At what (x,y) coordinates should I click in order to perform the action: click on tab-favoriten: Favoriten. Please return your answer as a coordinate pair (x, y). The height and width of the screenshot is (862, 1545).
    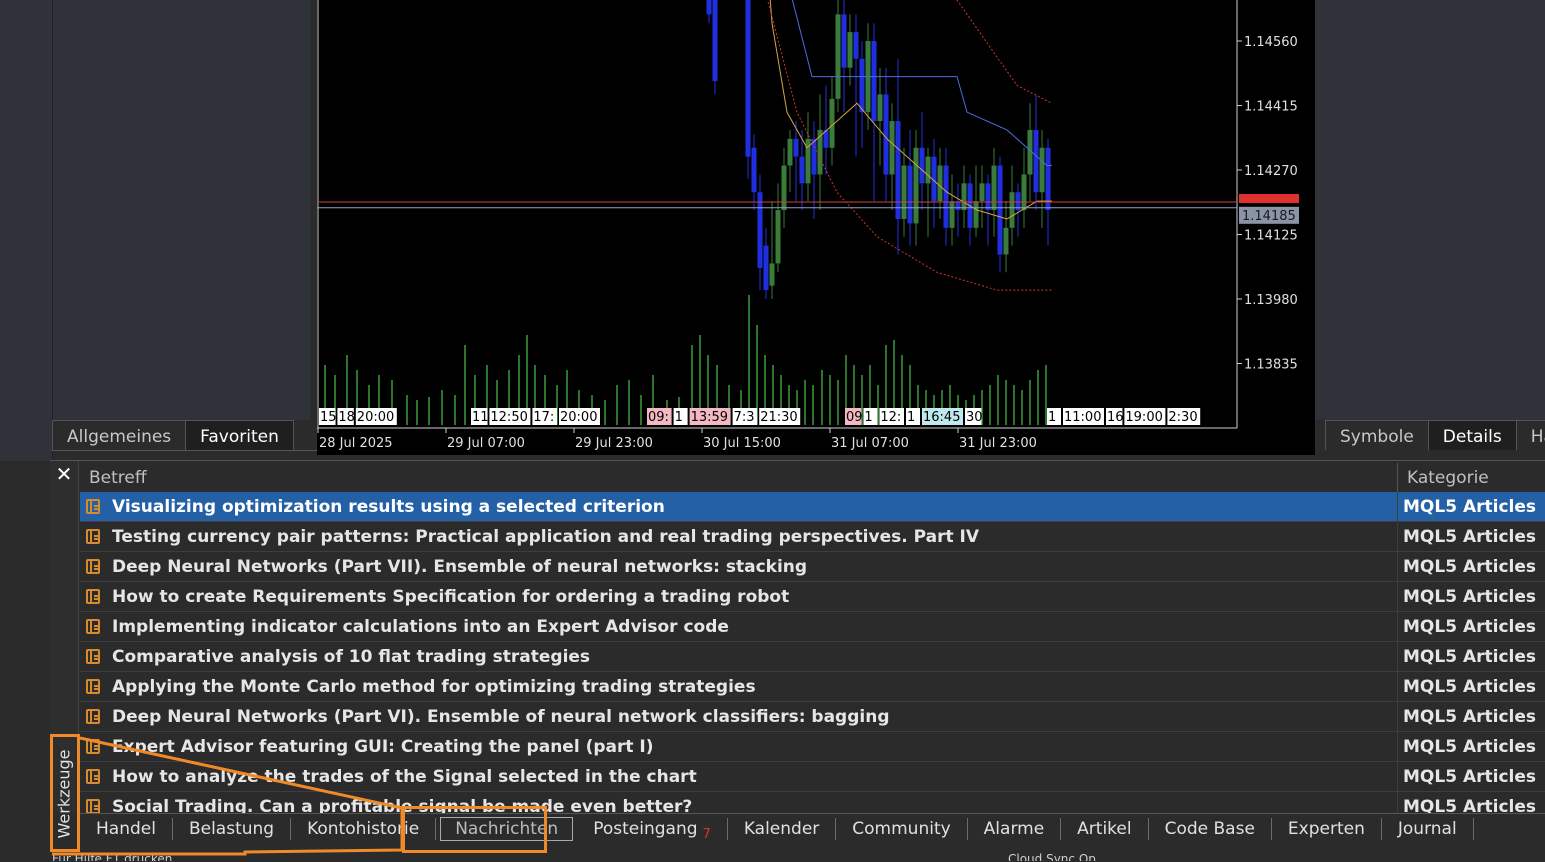
    Looking at the image, I should click on (239, 435).